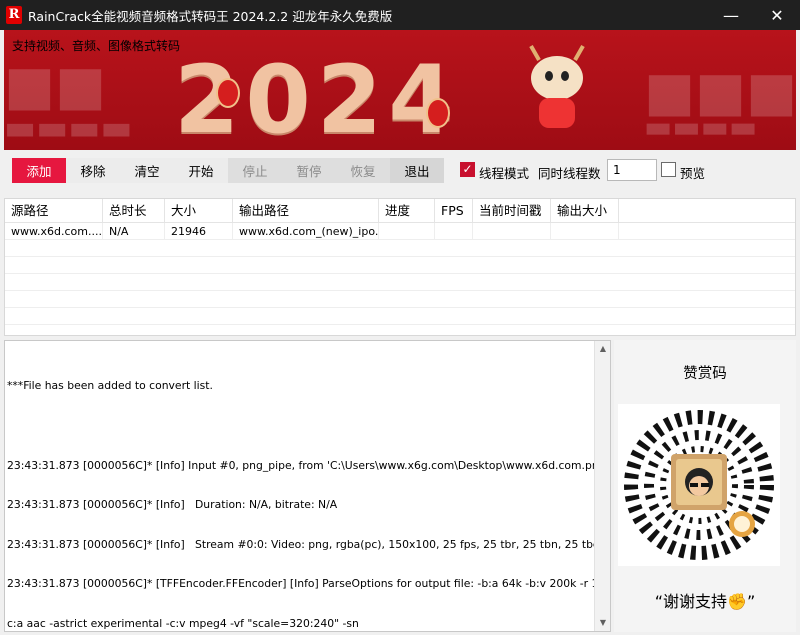 The image size is (800, 635). Describe the element at coordinates (309, 170) in the screenshot. I see `pause-button: 暂停` at that location.